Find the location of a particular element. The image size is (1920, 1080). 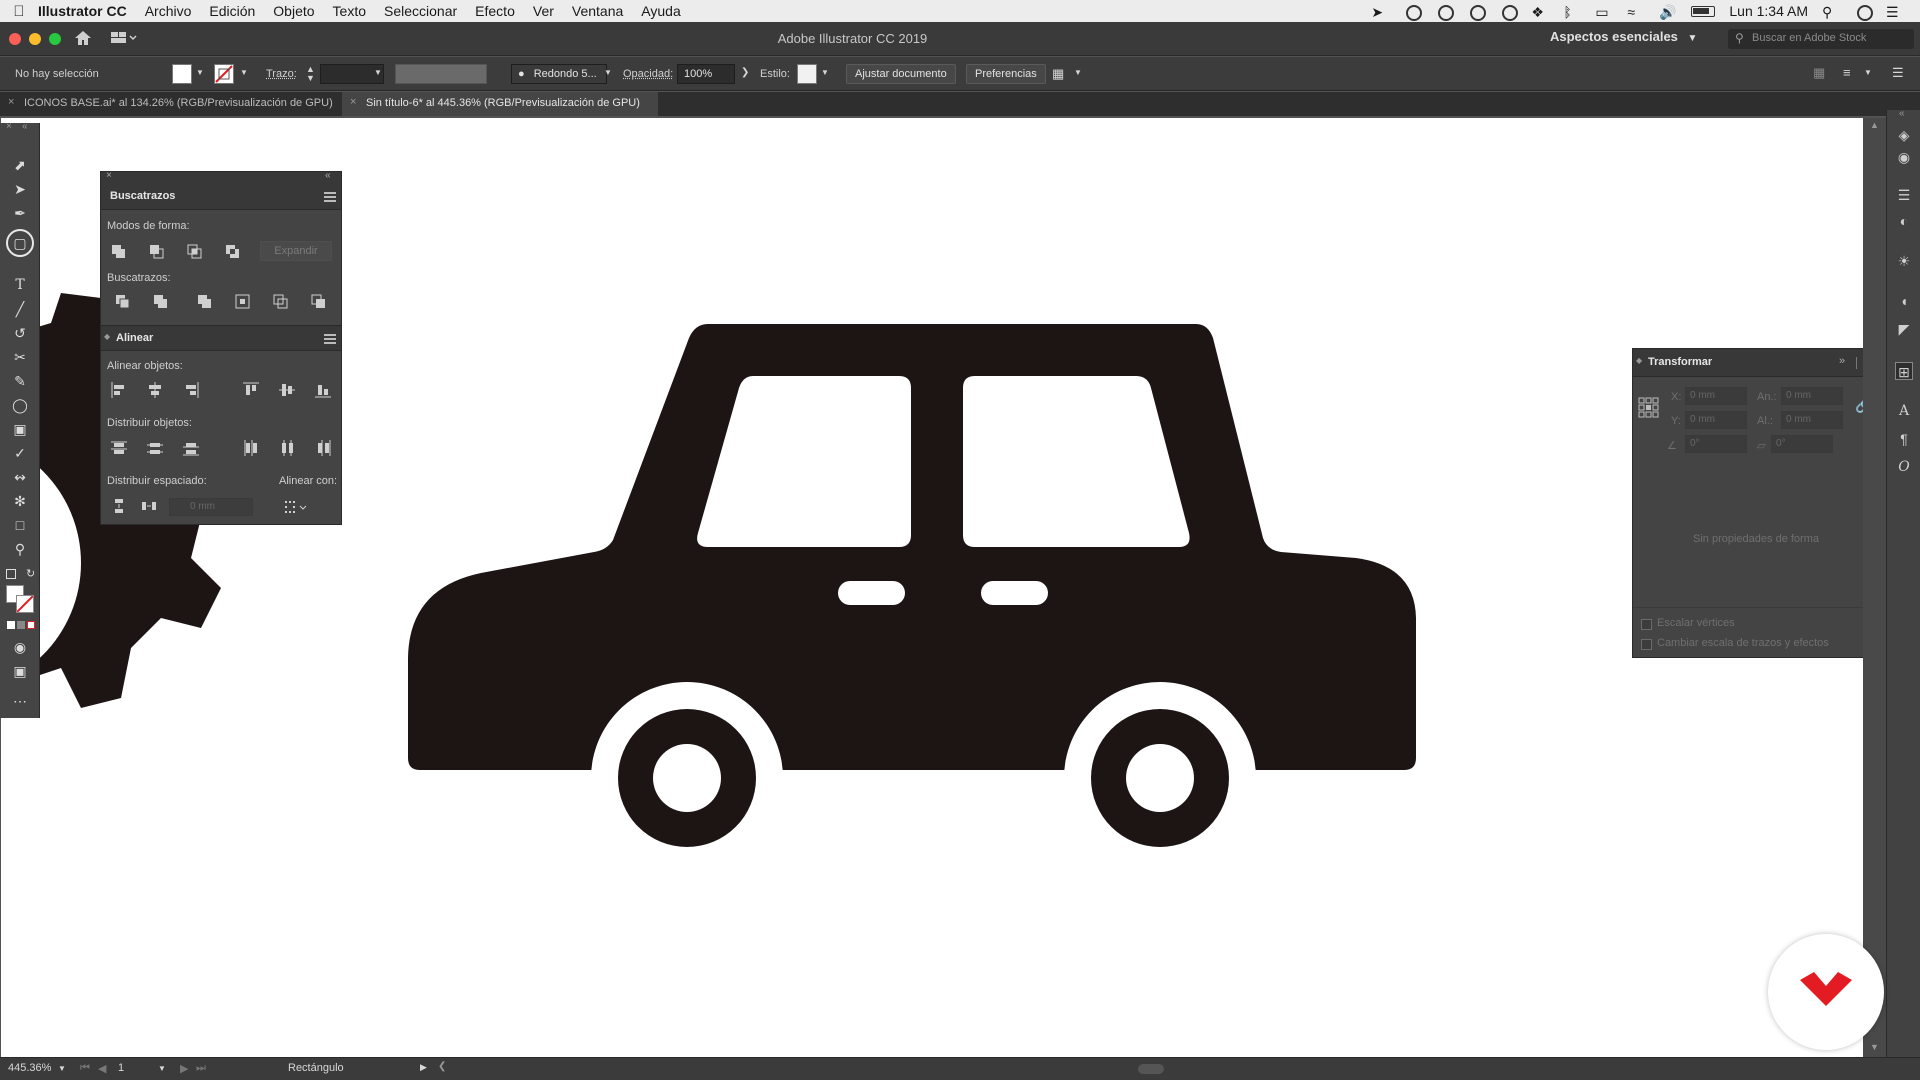

align-vertical-center-icon is located at coordinates (287, 390).